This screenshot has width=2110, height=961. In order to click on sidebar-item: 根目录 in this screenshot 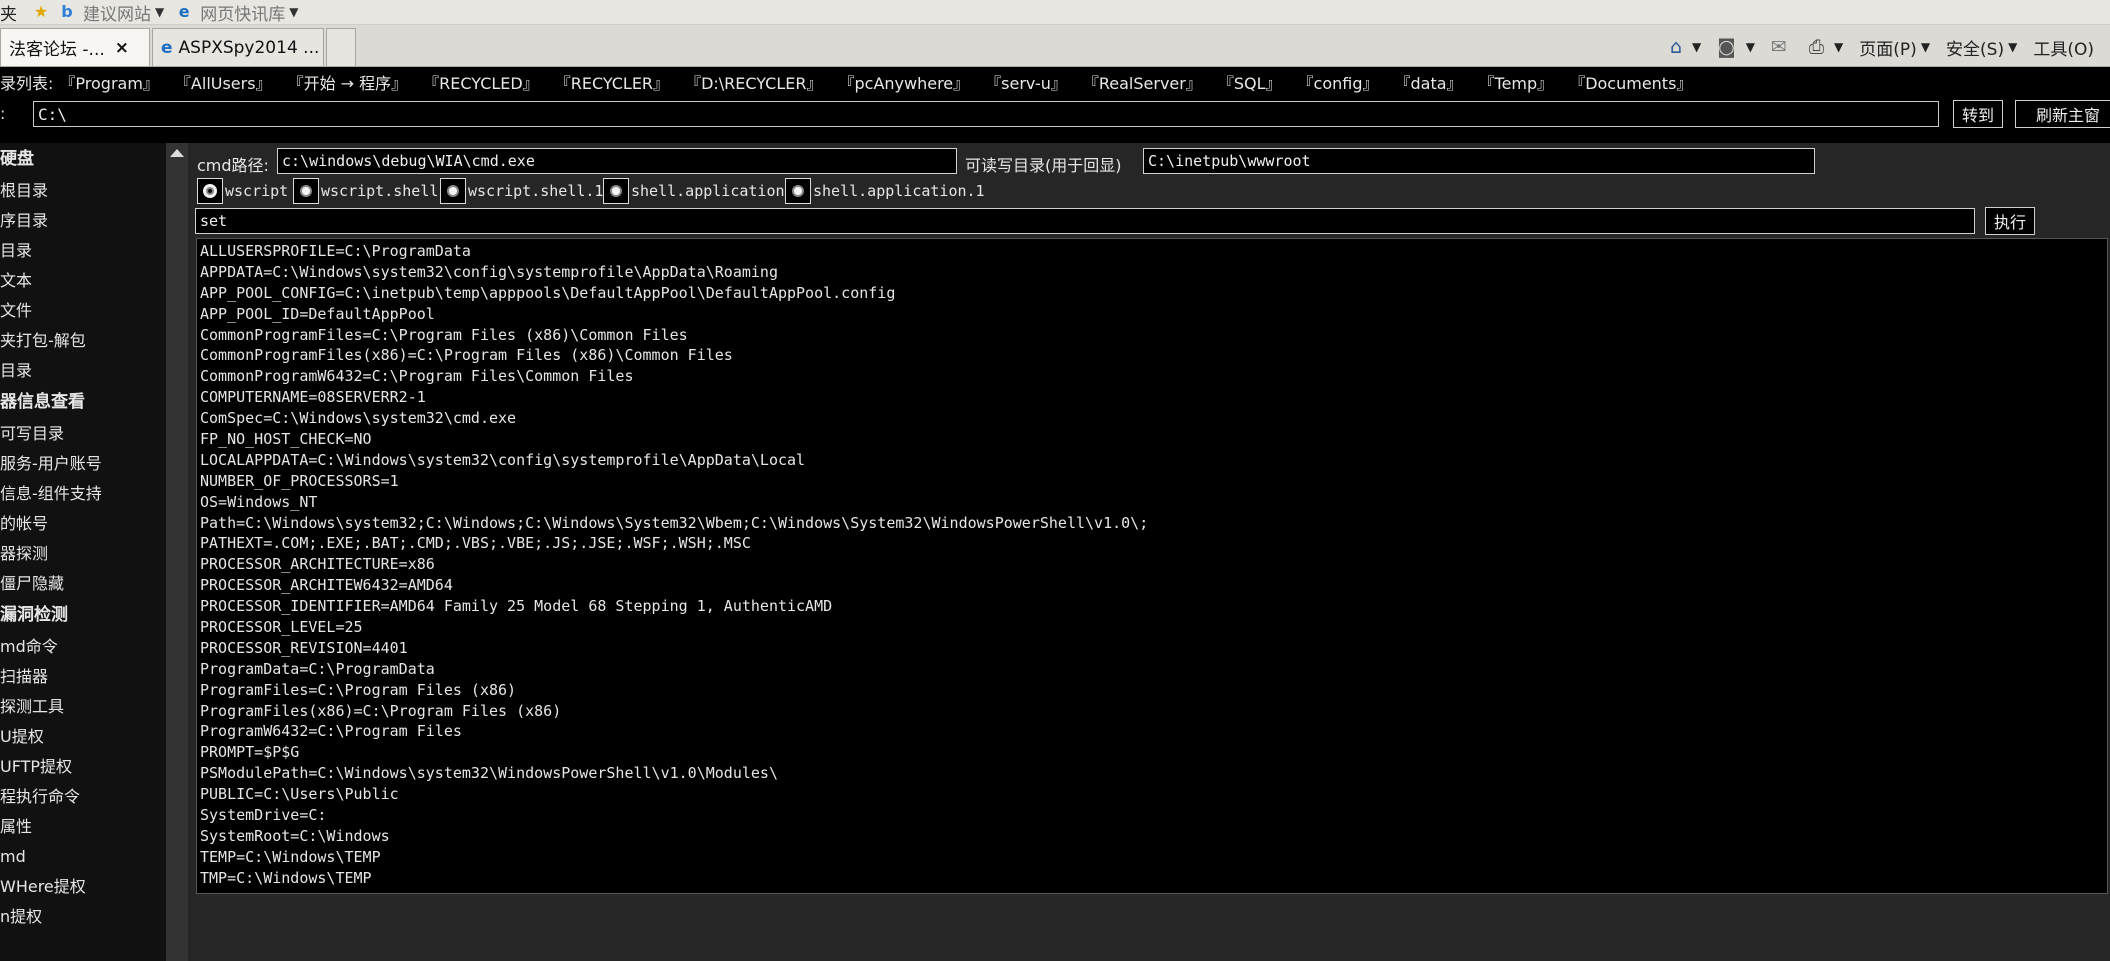, I will do `click(83, 191)`.